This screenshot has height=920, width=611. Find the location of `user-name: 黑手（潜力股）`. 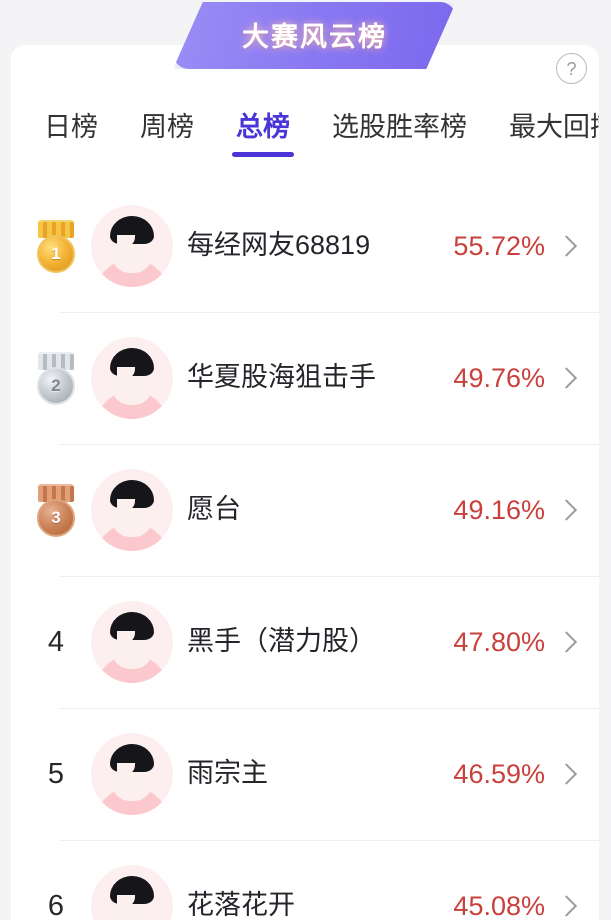

user-name: 黑手（潜力股） is located at coordinates (281, 641).